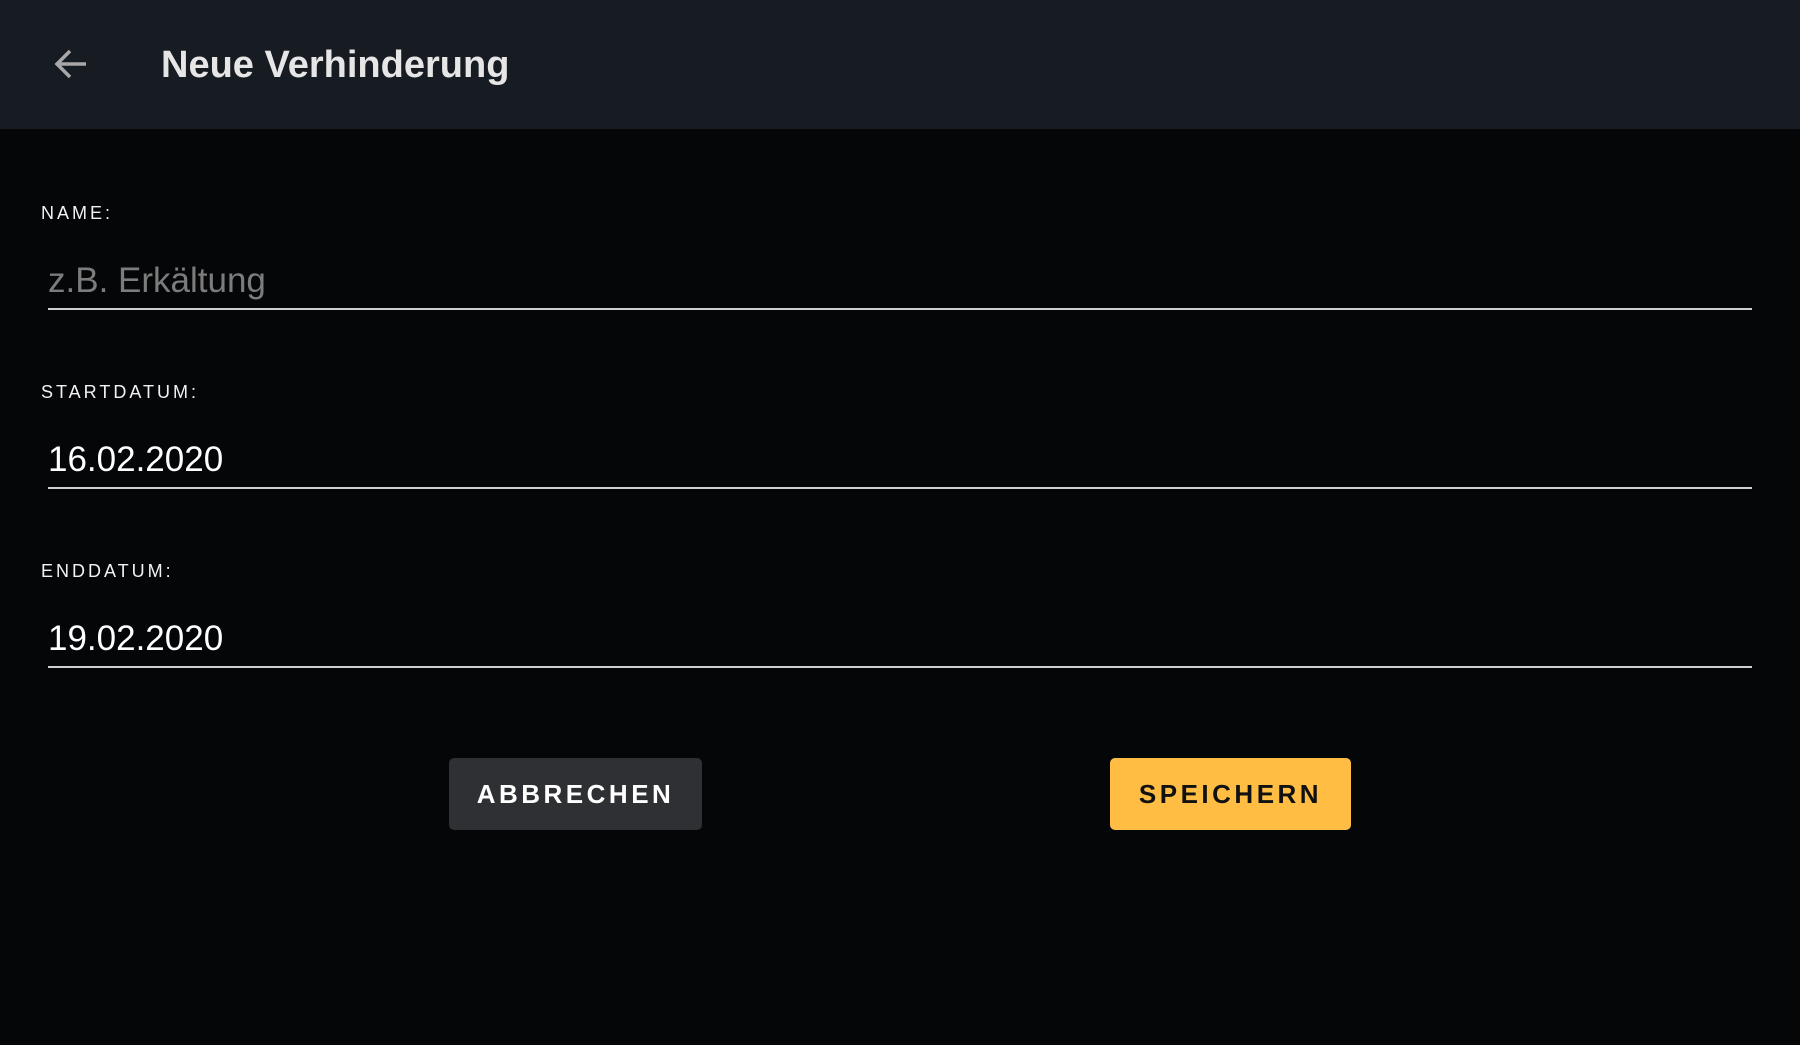 The image size is (1800, 1045). I want to click on name-label: NAME:, so click(77, 213).